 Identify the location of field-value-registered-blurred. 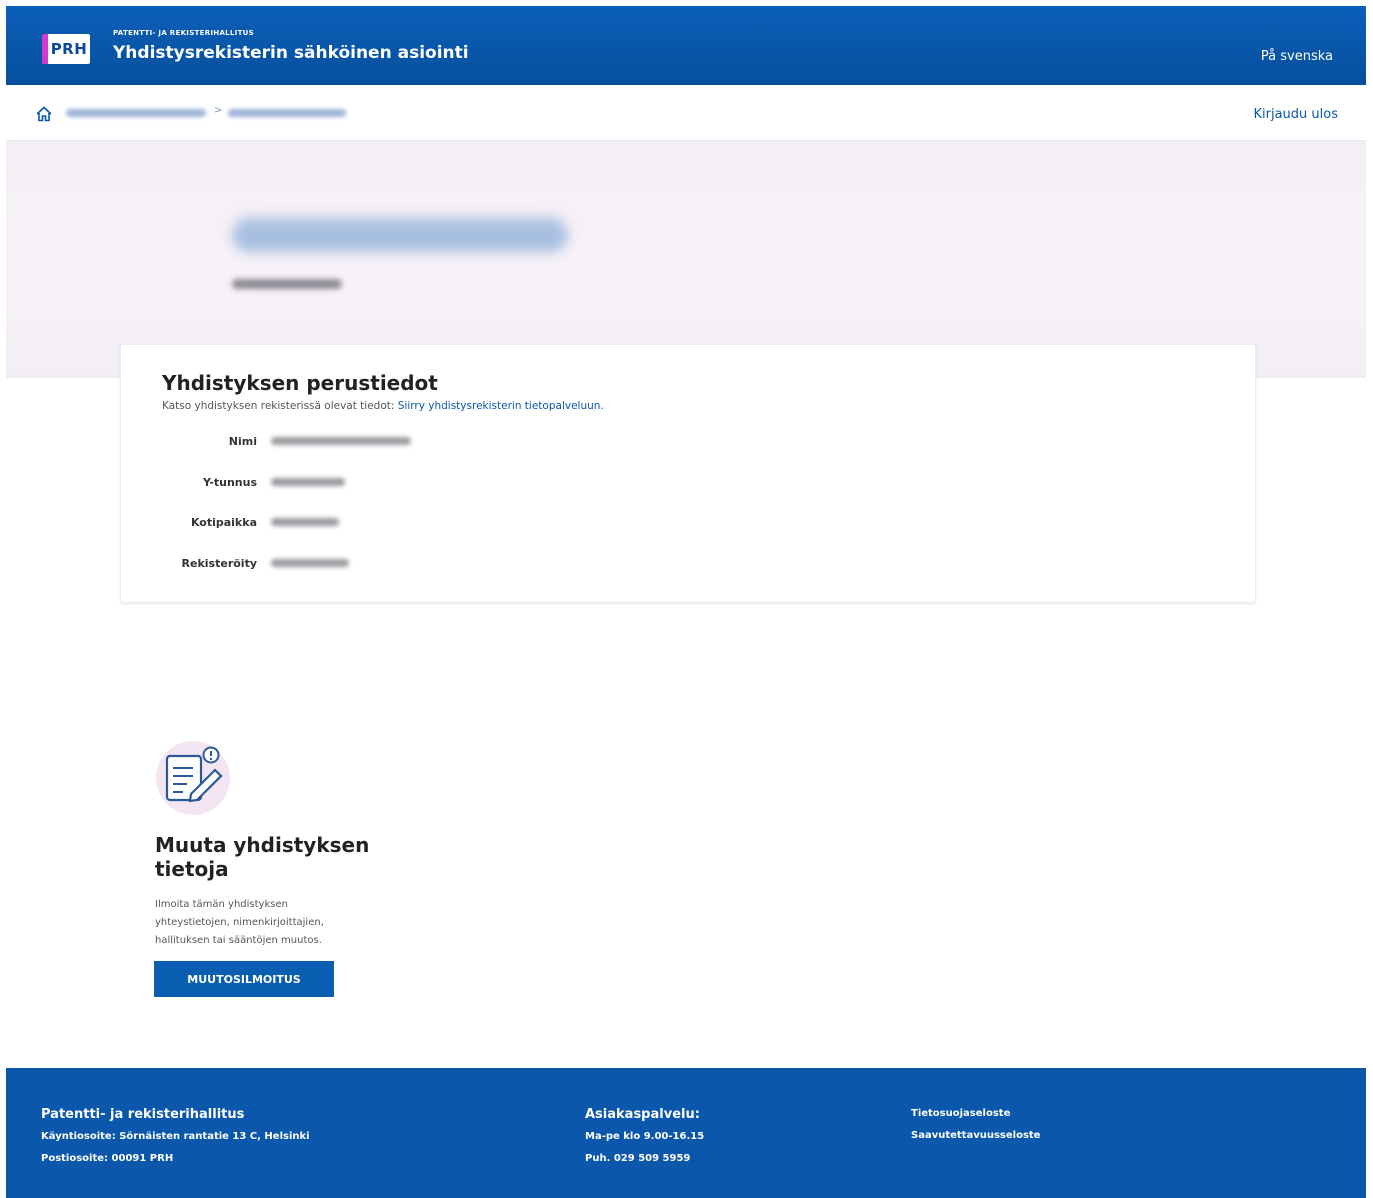
(310, 563).